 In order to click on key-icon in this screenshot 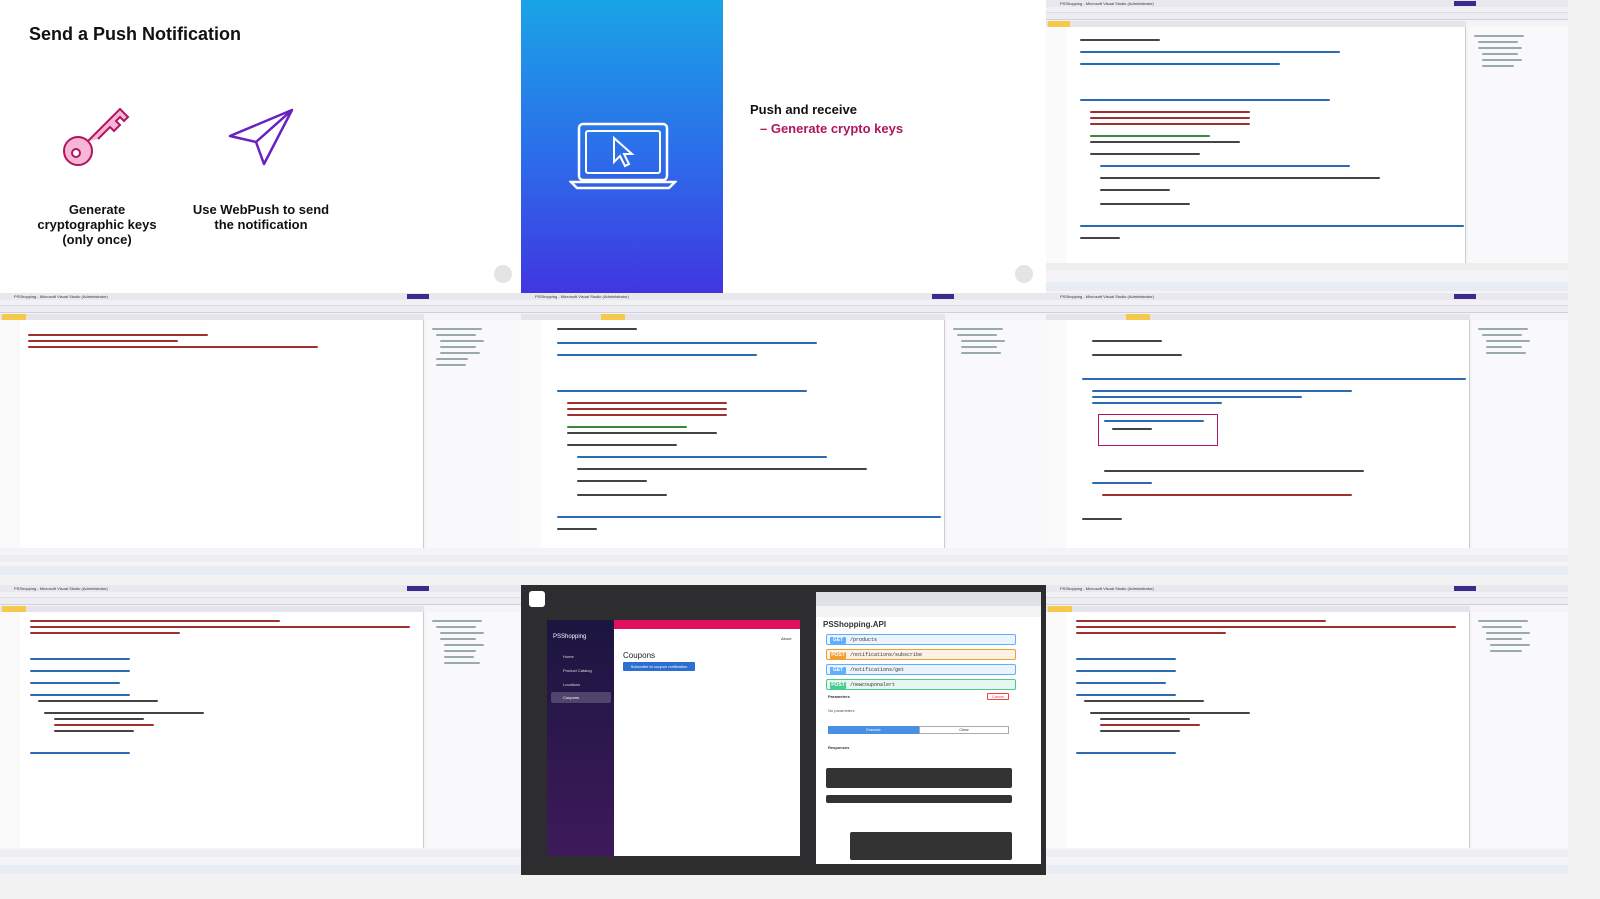, I will do `click(96, 136)`.